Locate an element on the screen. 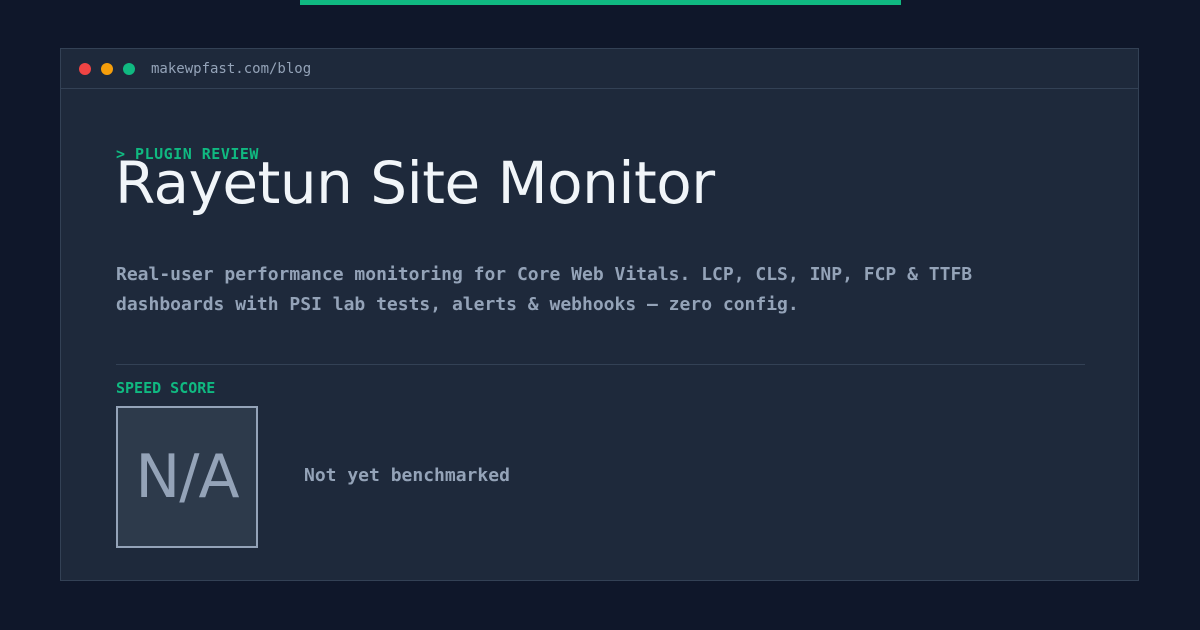  speed-score-value: N/A is located at coordinates (187, 477).